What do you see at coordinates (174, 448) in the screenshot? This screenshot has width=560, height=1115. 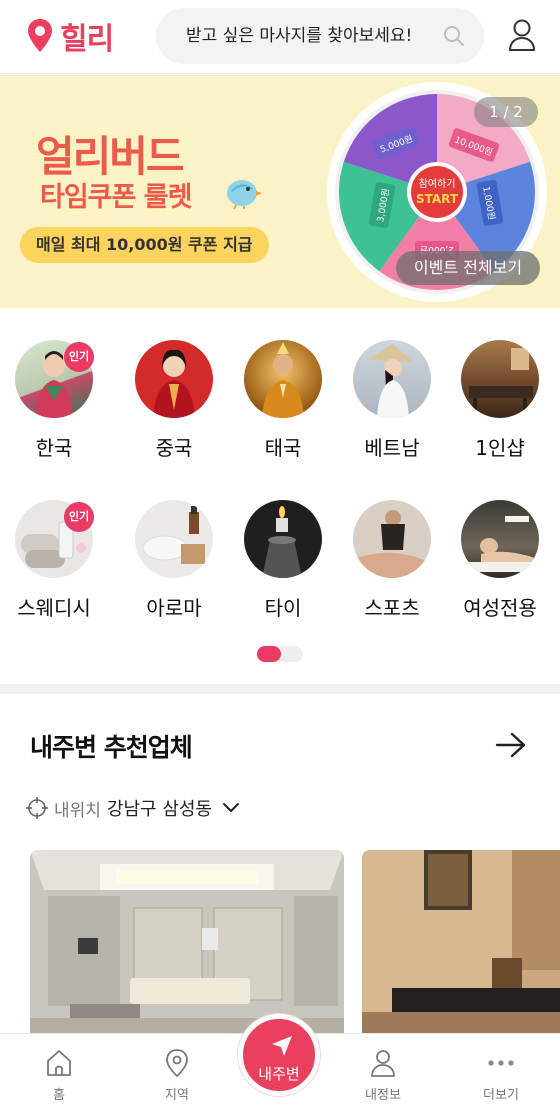 I see `category-label: 중국` at bounding box center [174, 448].